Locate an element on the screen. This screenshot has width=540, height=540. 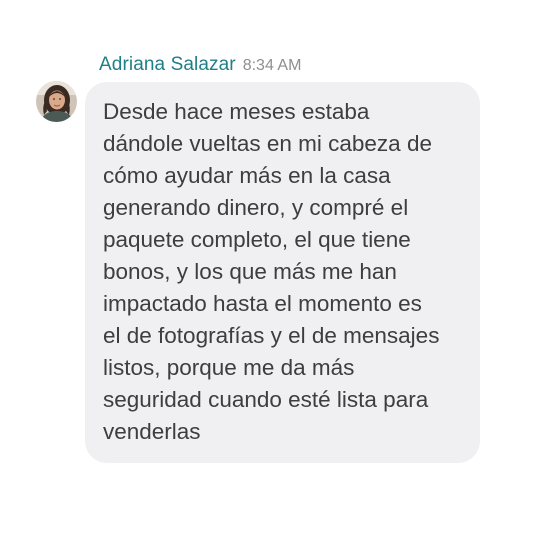
message-header: Adriana Salazar 8:34 AM is located at coordinates (200, 68).